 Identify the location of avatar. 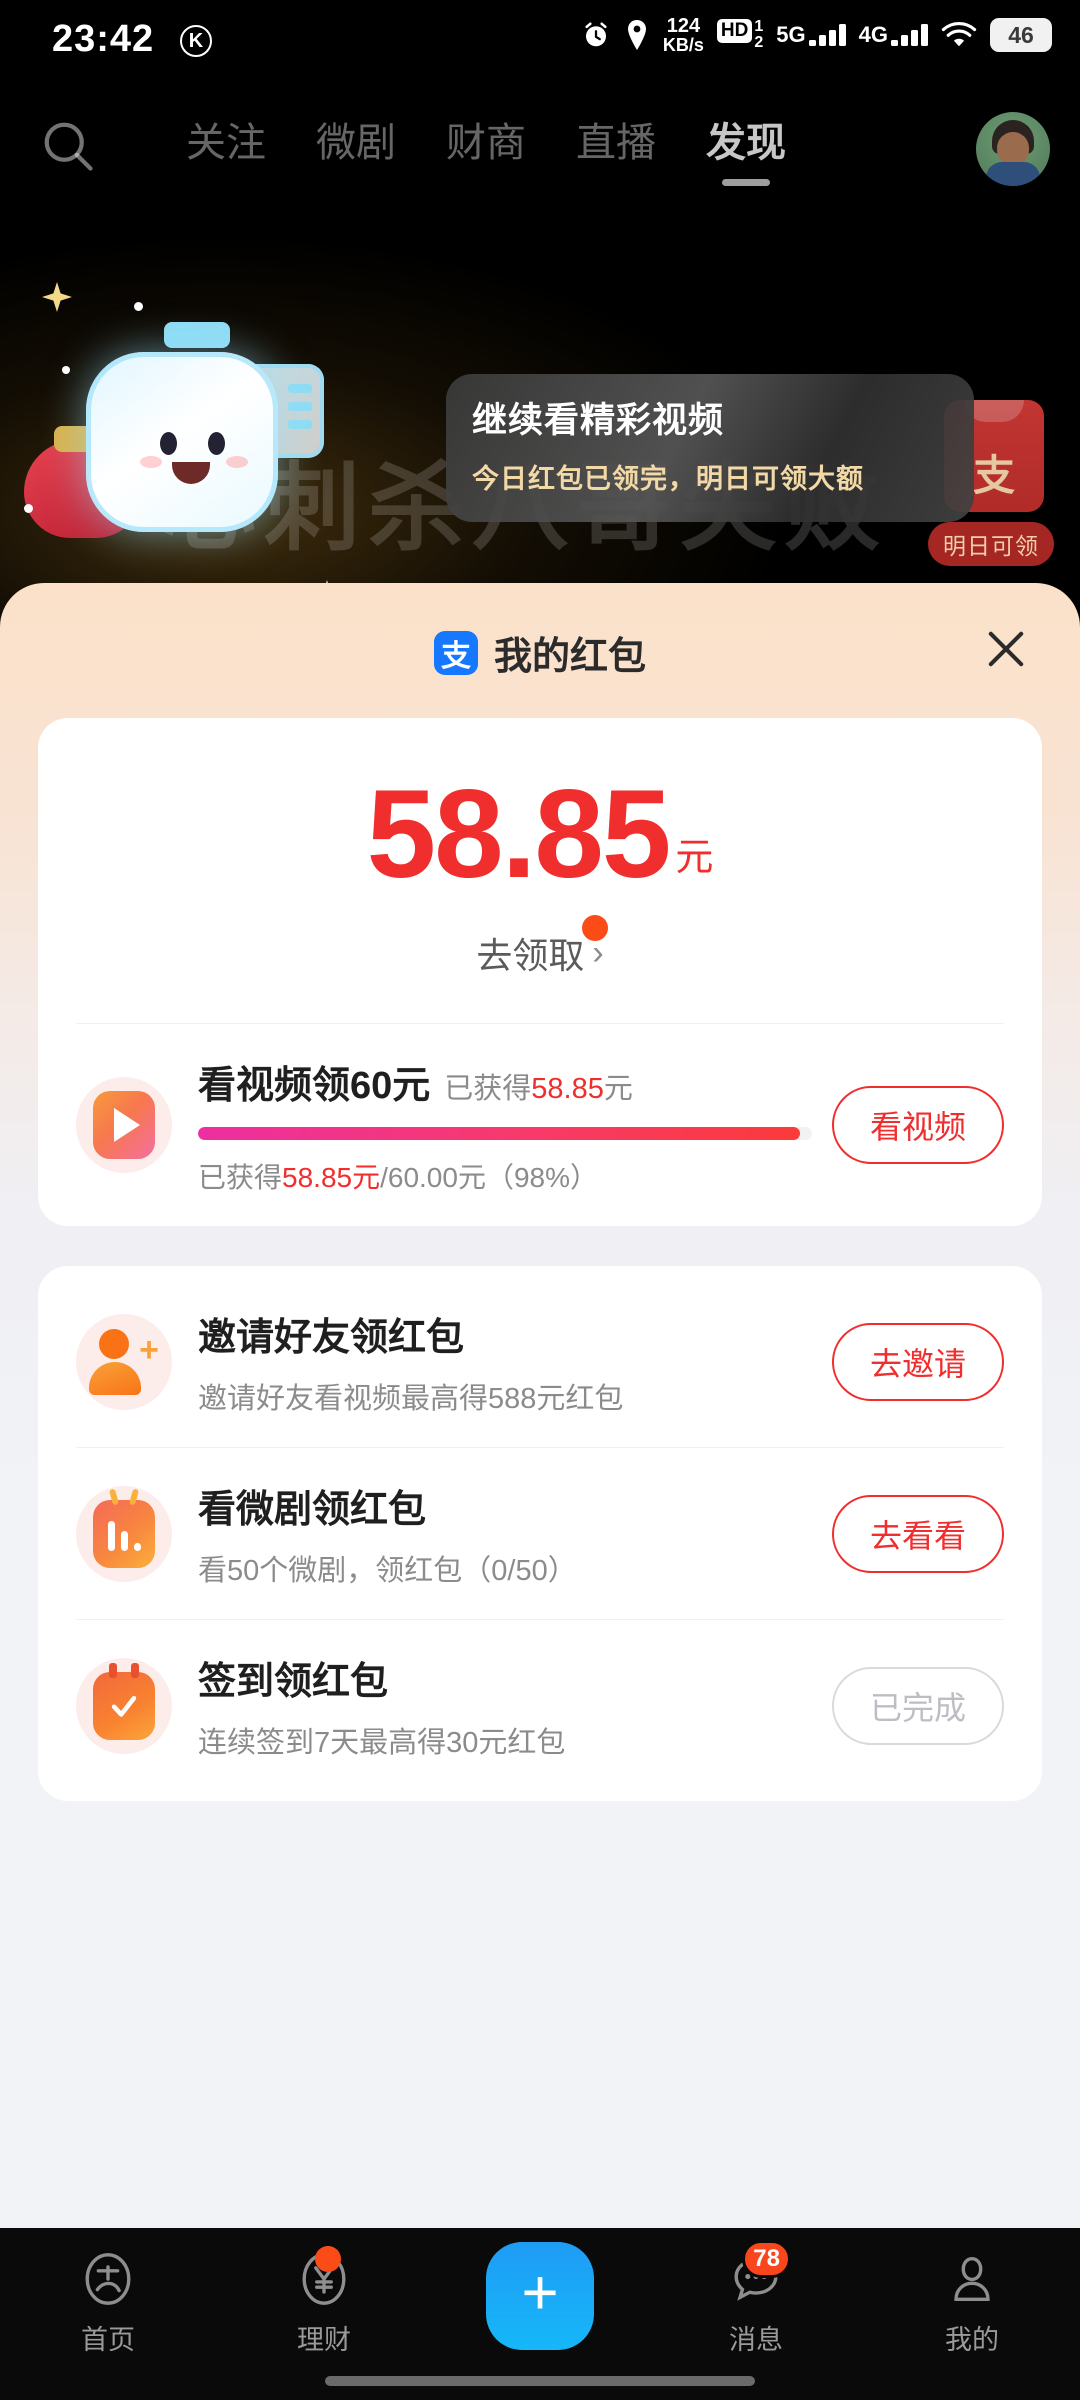
(1013, 149).